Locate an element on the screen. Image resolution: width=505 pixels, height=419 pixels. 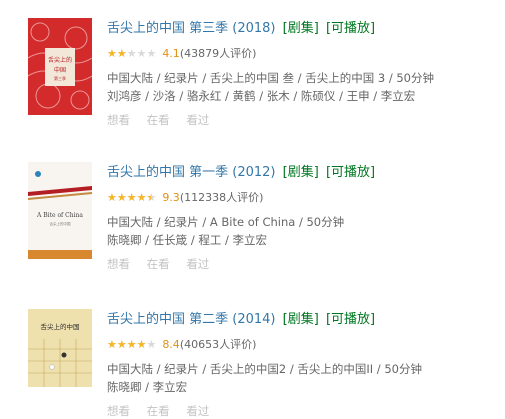
rating-count: (43879人评价) is located at coordinates (218, 53).